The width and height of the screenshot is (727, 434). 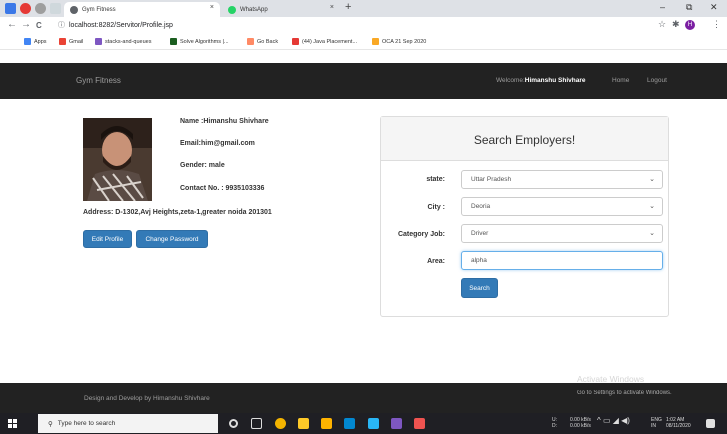 What do you see at coordinates (99, 9) in the screenshot?
I see `tab-label: Gym Fitness` at bounding box center [99, 9].